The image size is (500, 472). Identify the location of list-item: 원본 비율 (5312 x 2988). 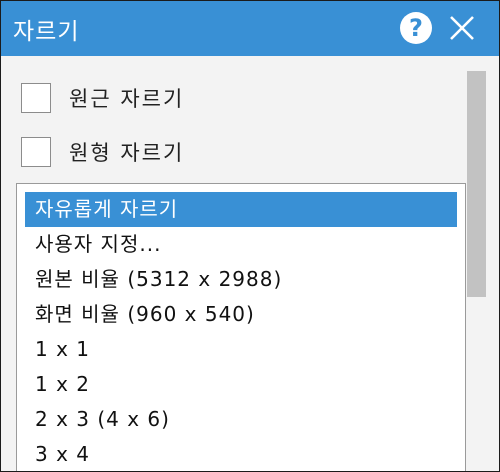
(241, 279).